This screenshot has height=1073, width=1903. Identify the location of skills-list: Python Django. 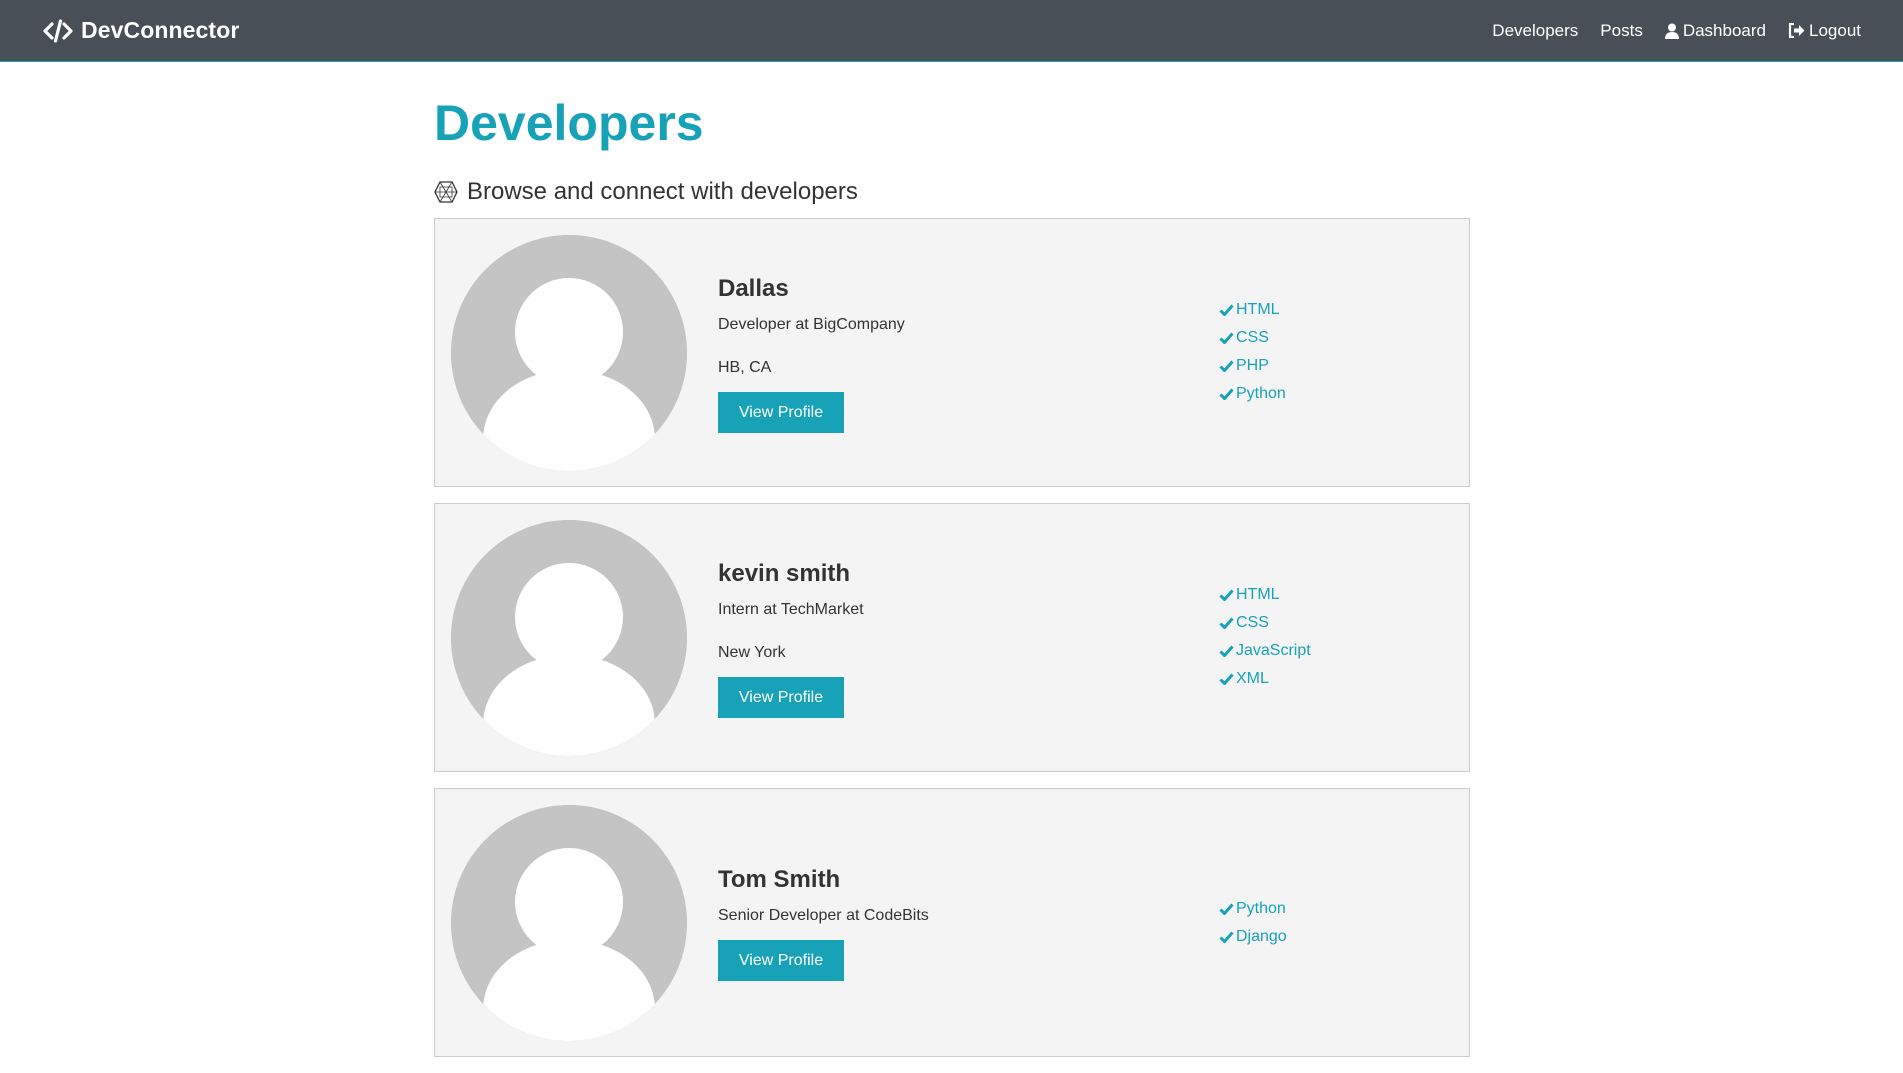
(1253, 923).